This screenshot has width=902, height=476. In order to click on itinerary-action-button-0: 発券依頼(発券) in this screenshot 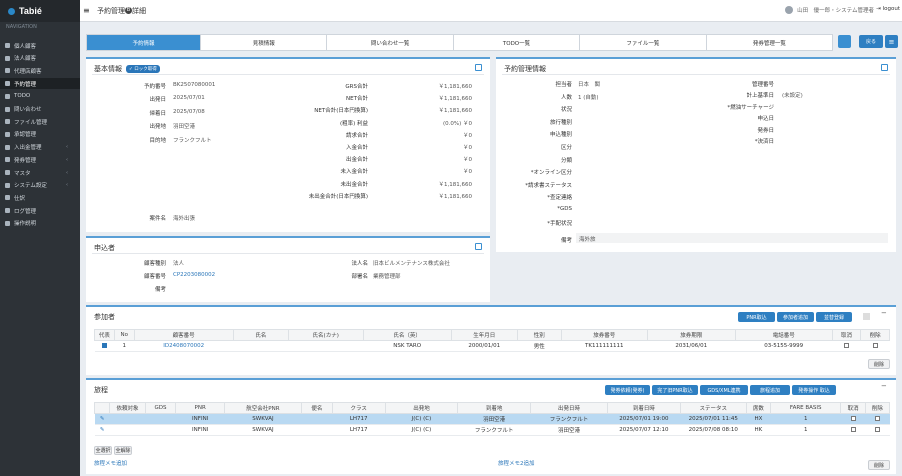, I will do `click(627, 390)`.